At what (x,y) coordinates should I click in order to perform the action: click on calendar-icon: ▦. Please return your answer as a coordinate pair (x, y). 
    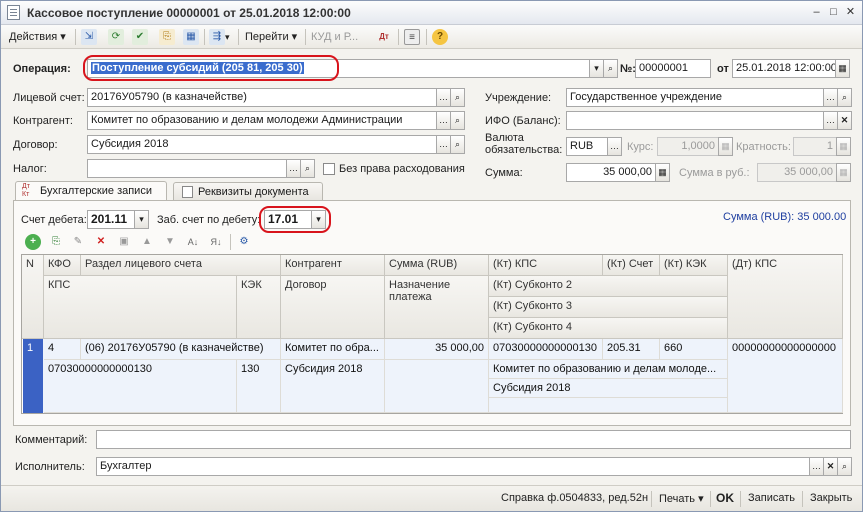
    Looking at the image, I should click on (842, 68).